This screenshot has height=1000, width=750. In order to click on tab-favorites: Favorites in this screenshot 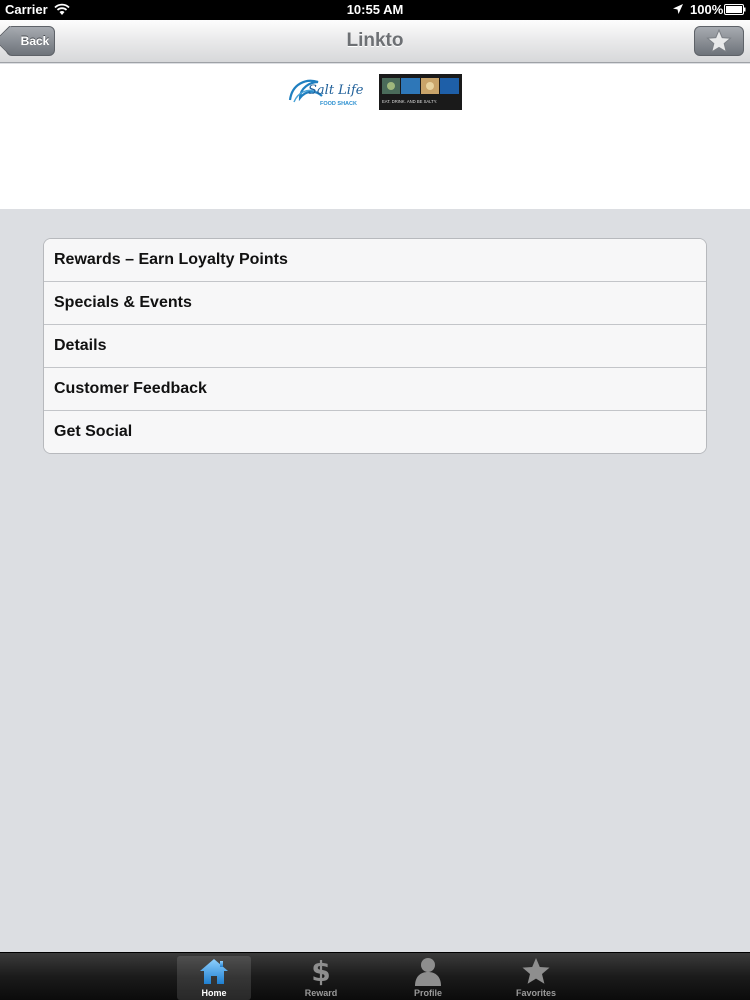, I will do `click(536, 978)`.